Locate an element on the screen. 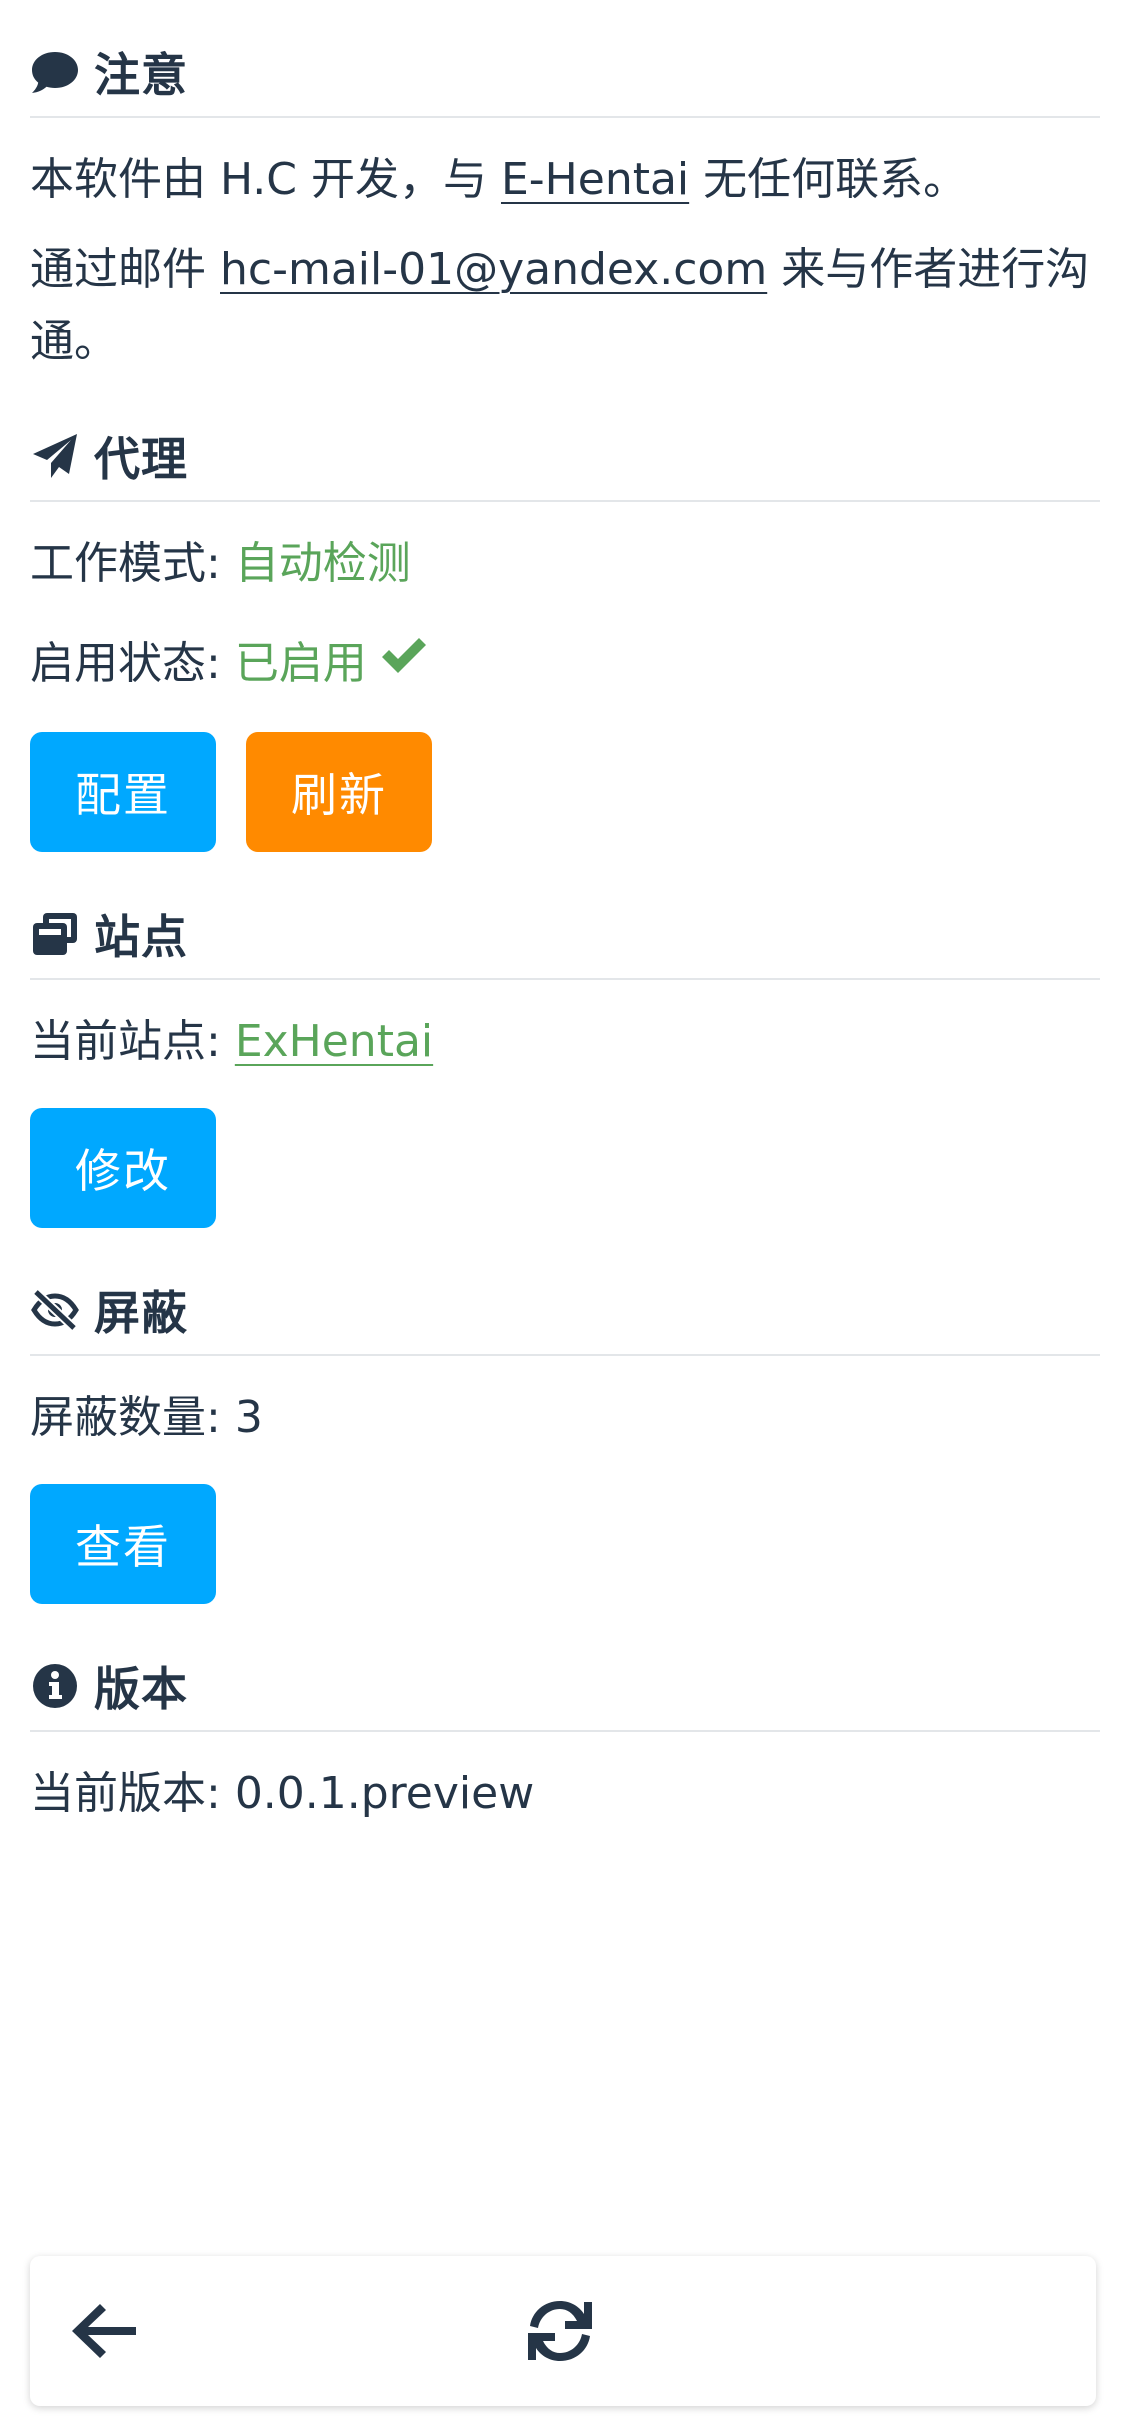 The image size is (1125, 2436). eye-slash-icon is located at coordinates (55, 1310).